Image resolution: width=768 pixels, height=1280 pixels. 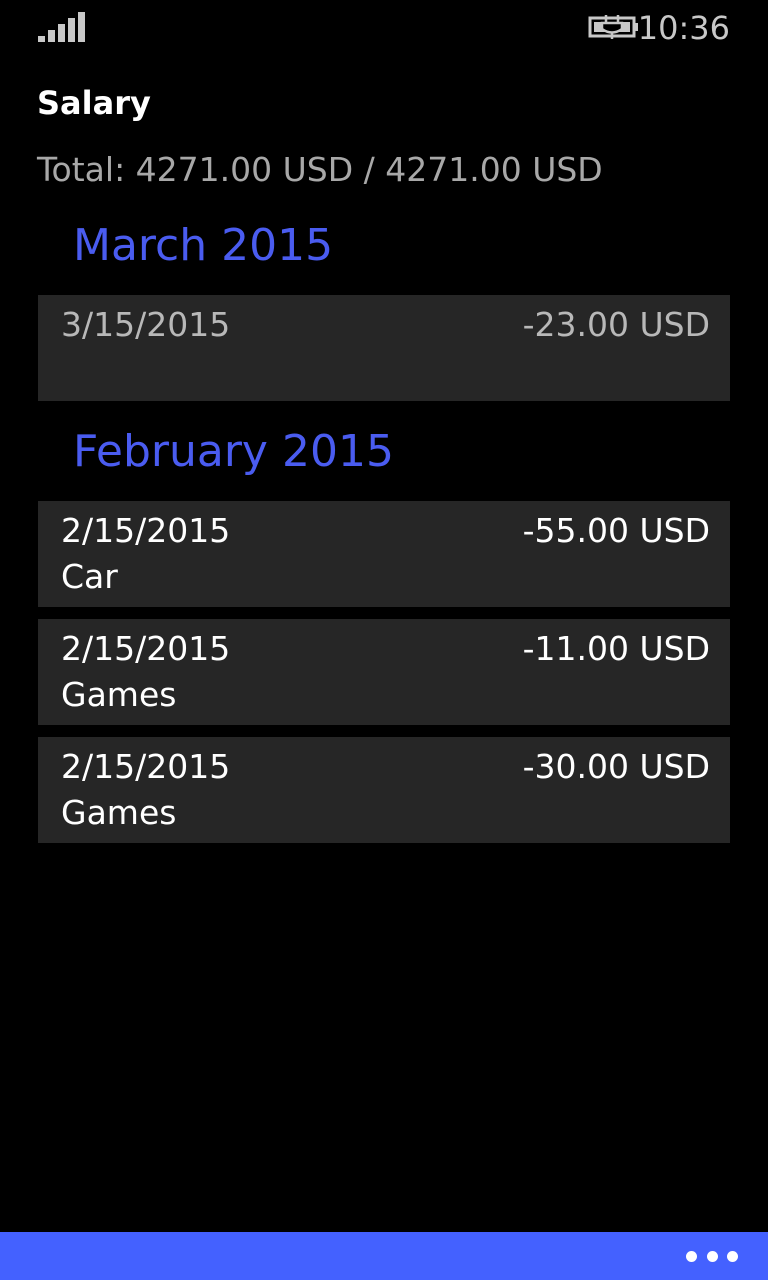 I want to click on transaction-category: Car, so click(x=89, y=576).